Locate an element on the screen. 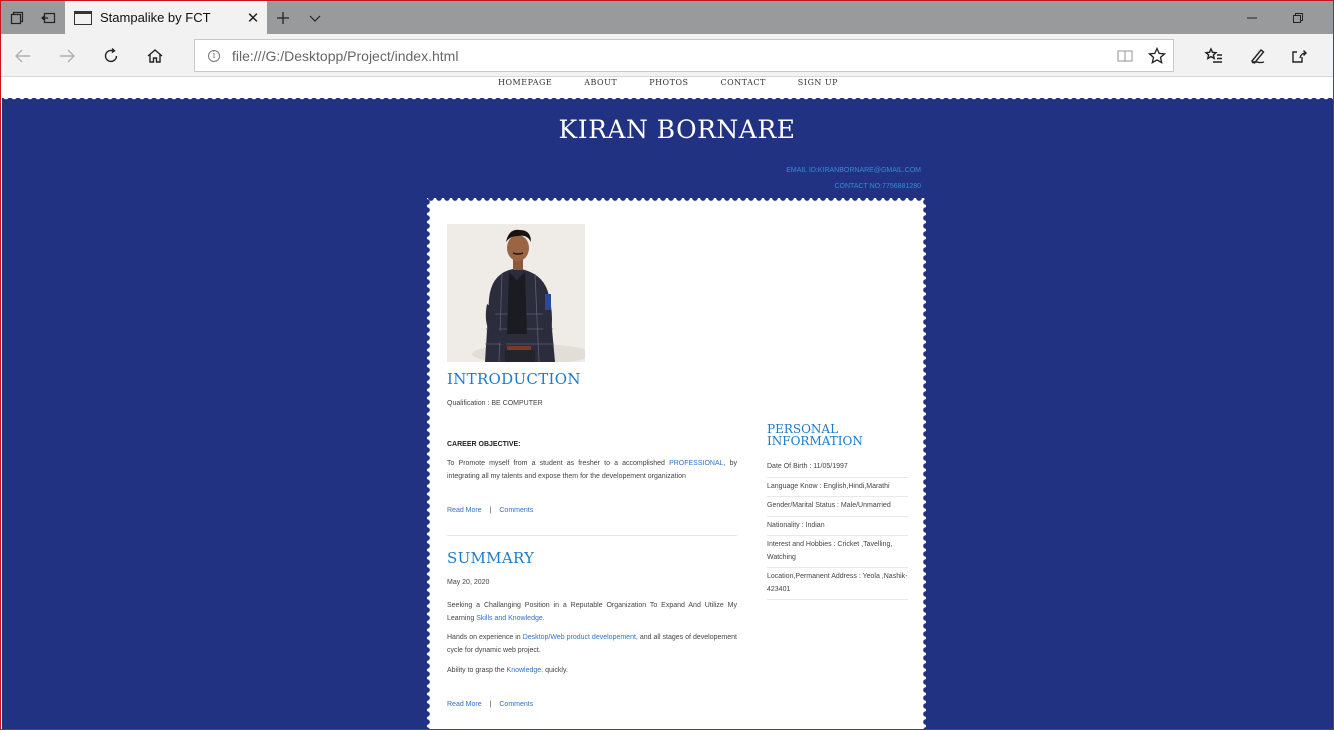  info-icon: i is located at coordinates (214, 55).